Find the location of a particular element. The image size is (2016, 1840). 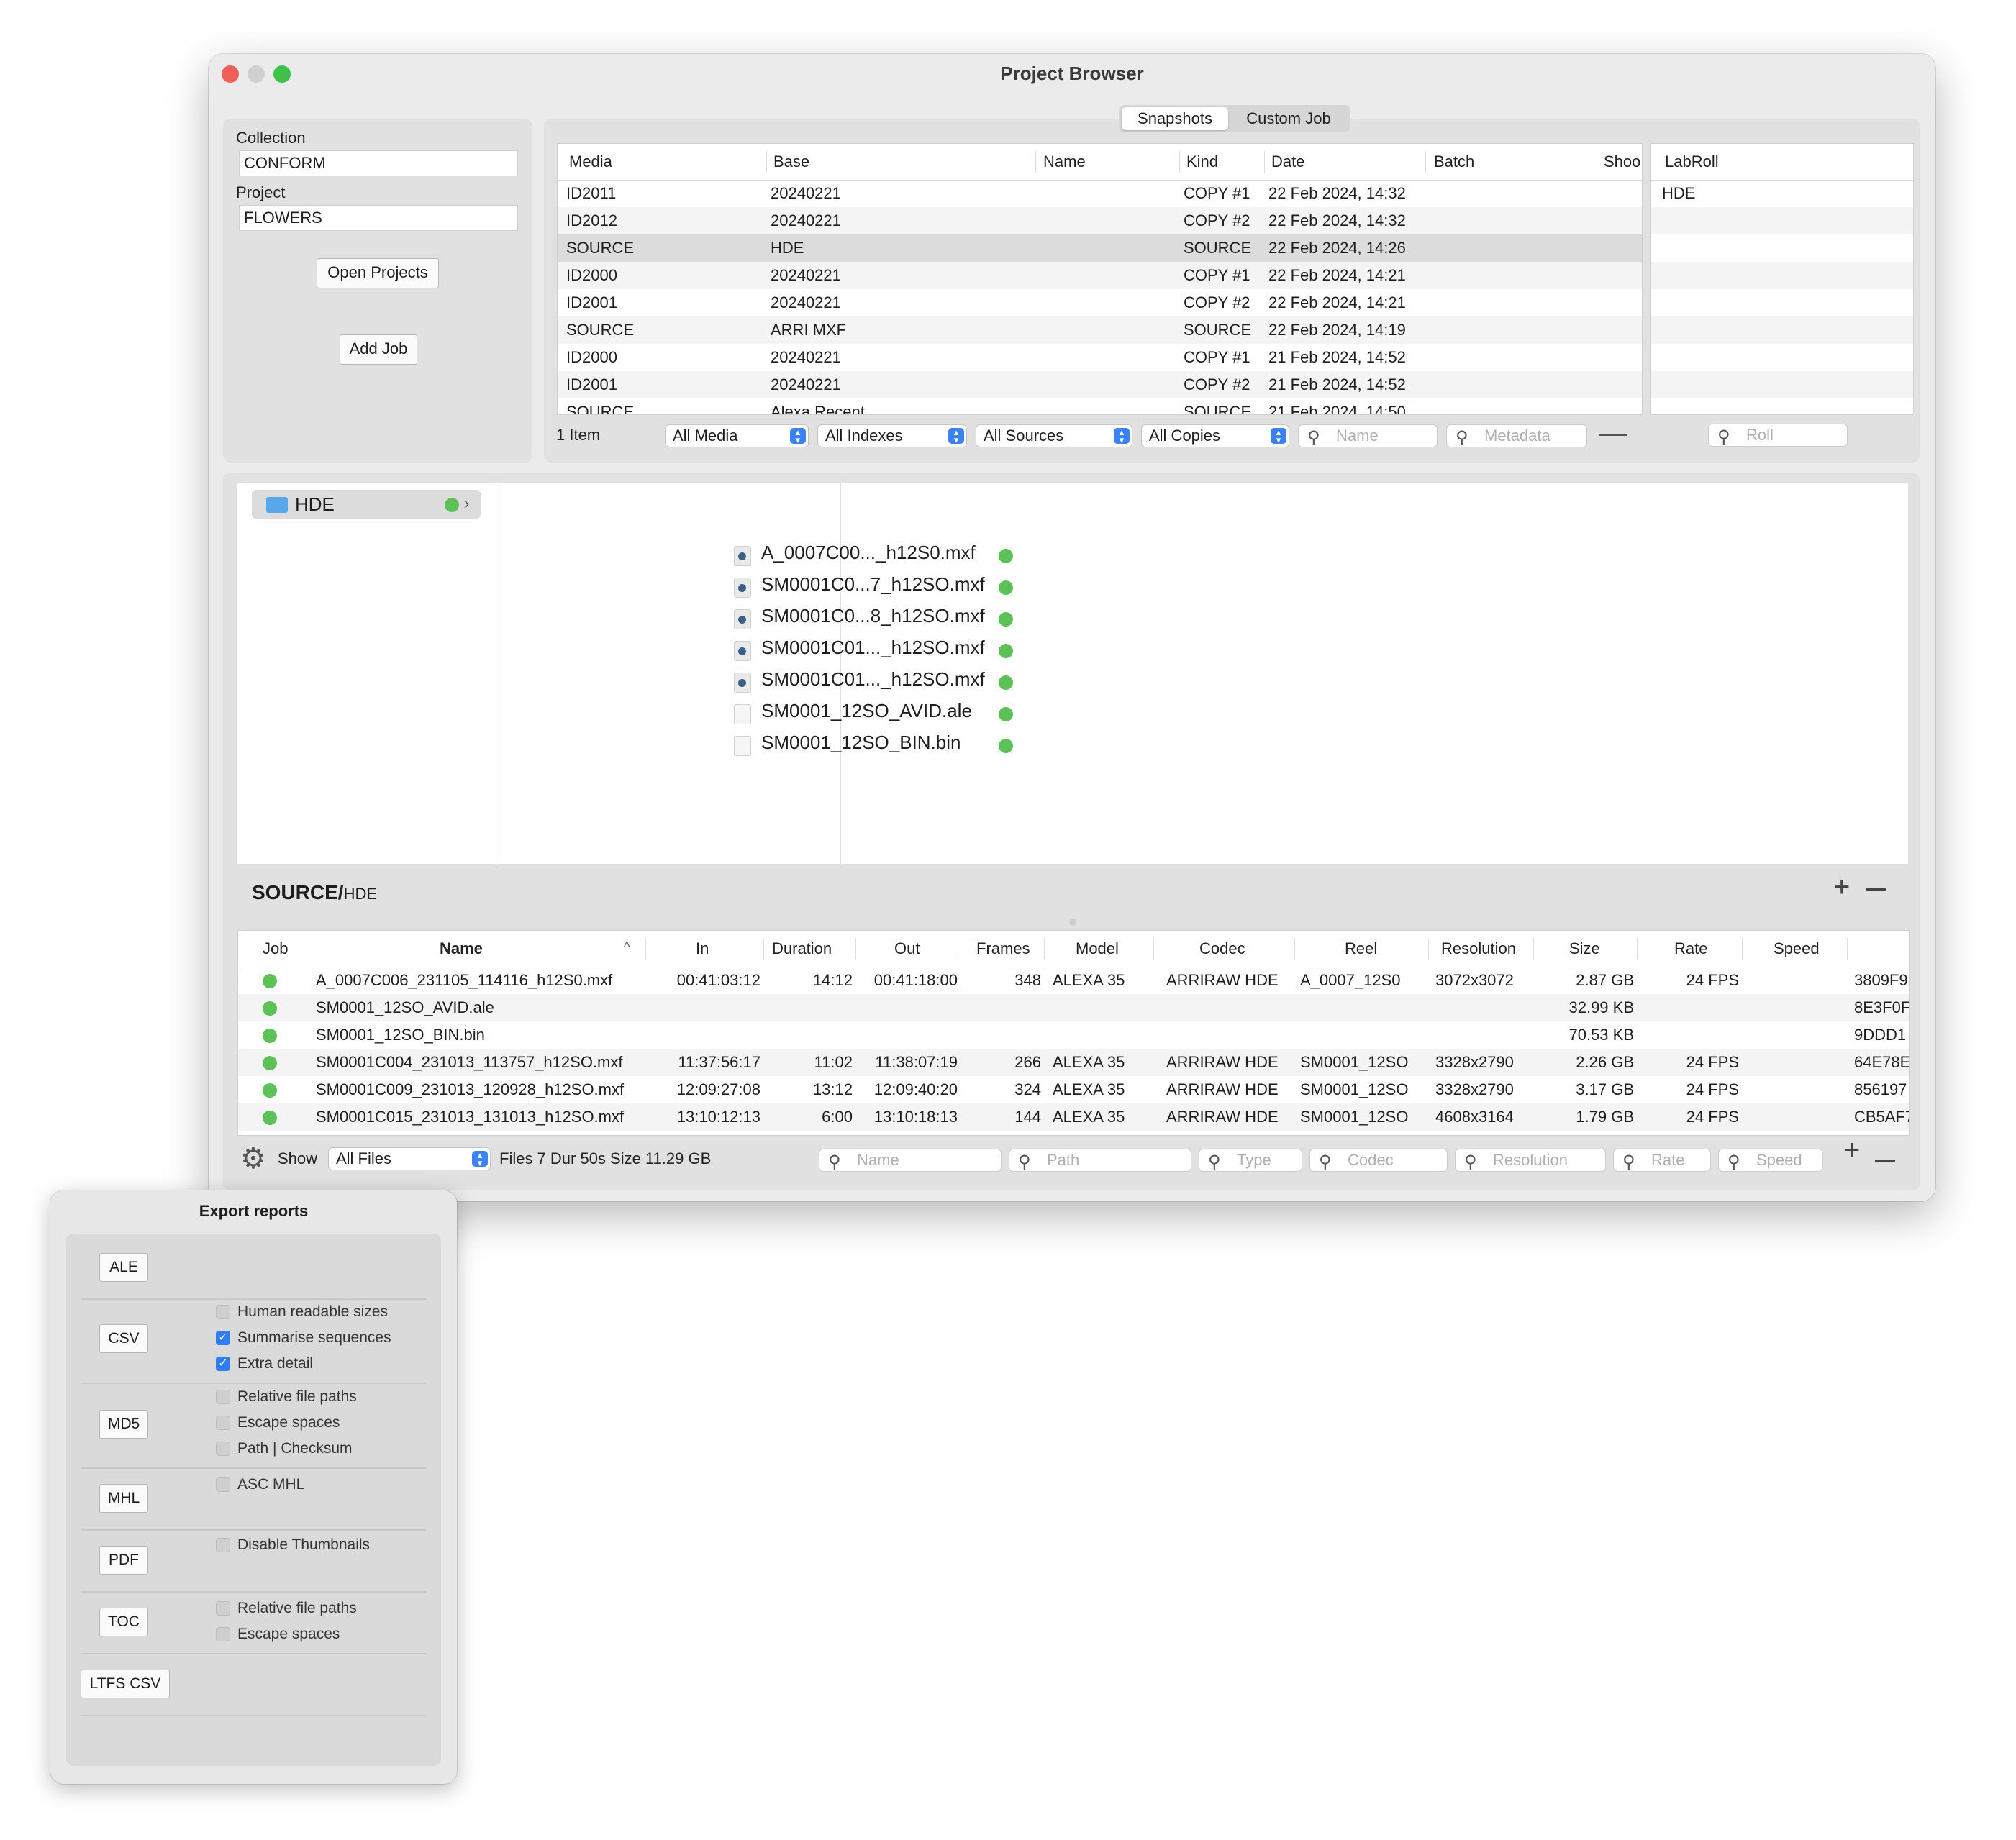

rate-filter-search: ⚲ Rate is located at coordinates (1662, 1160).